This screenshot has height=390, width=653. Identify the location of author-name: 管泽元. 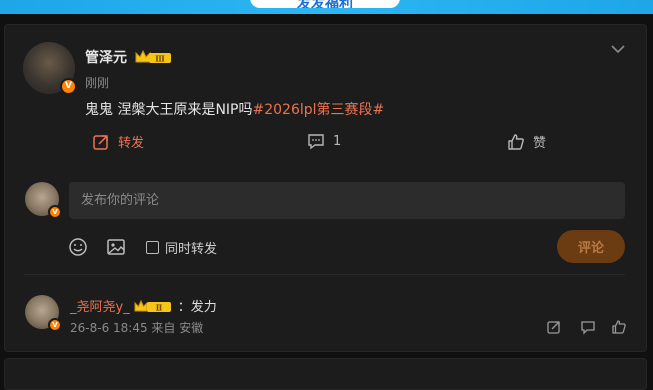
(106, 57).